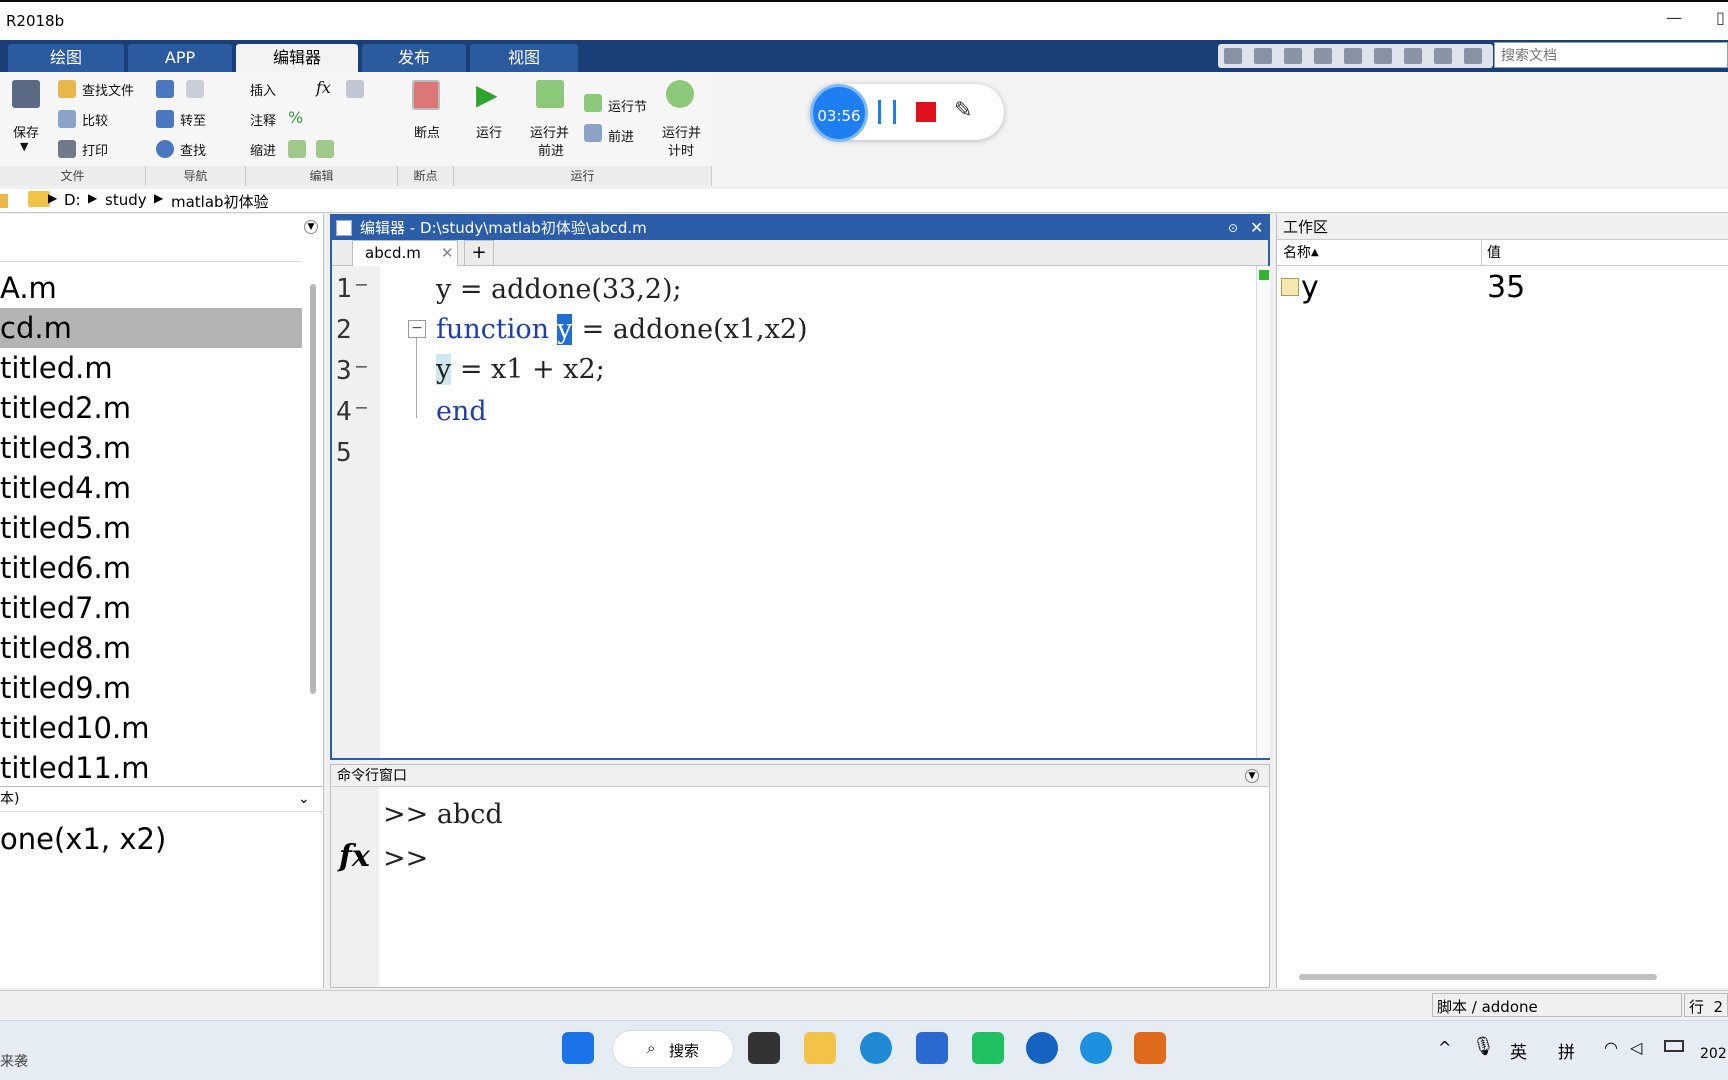 This screenshot has height=1080, width=1728. What do you see at coordinates (1443, 56) in the screenshot?
I see `help-icon` at bounding box center [1443, 56].